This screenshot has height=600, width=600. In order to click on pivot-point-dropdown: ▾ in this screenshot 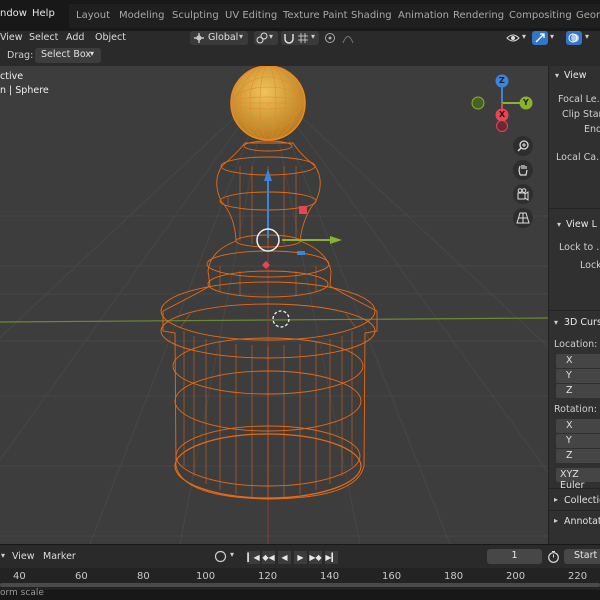, I will do `click(266, 38)`.